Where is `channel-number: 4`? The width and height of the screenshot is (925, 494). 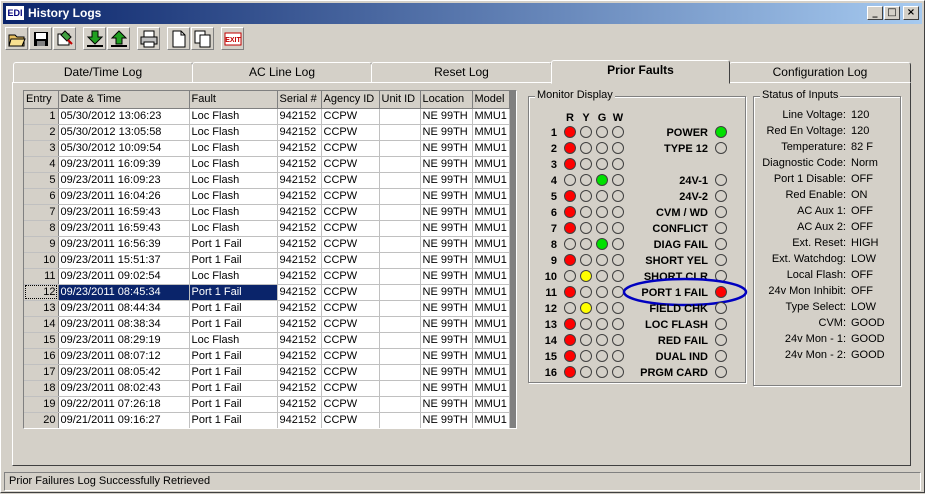
channel-number: 4 is located at coordinates (554, 181).